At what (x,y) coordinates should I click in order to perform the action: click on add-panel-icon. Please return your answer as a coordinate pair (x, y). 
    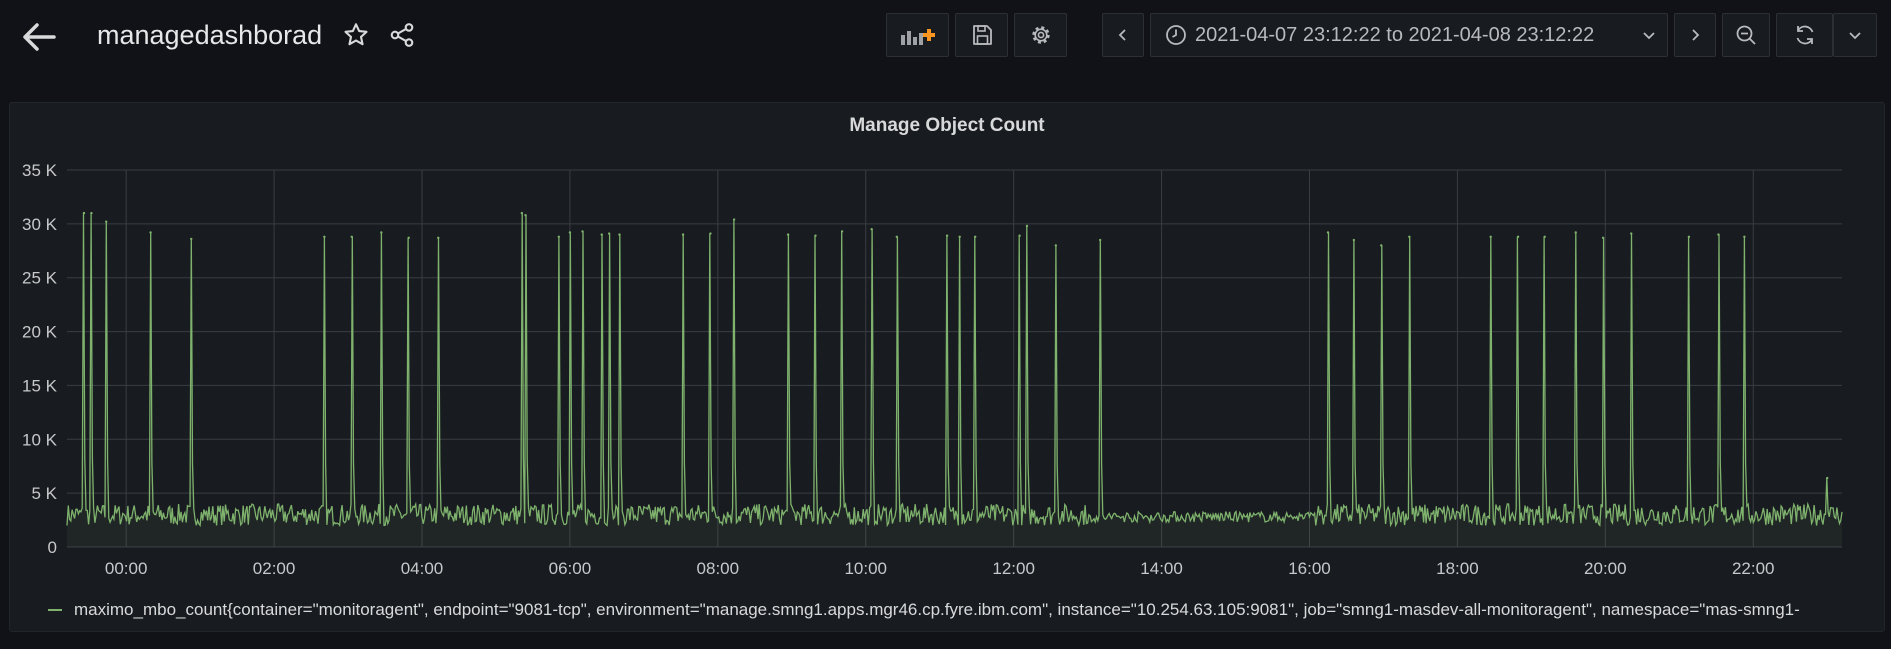
    Looking at the image, I should click on (917, 37).